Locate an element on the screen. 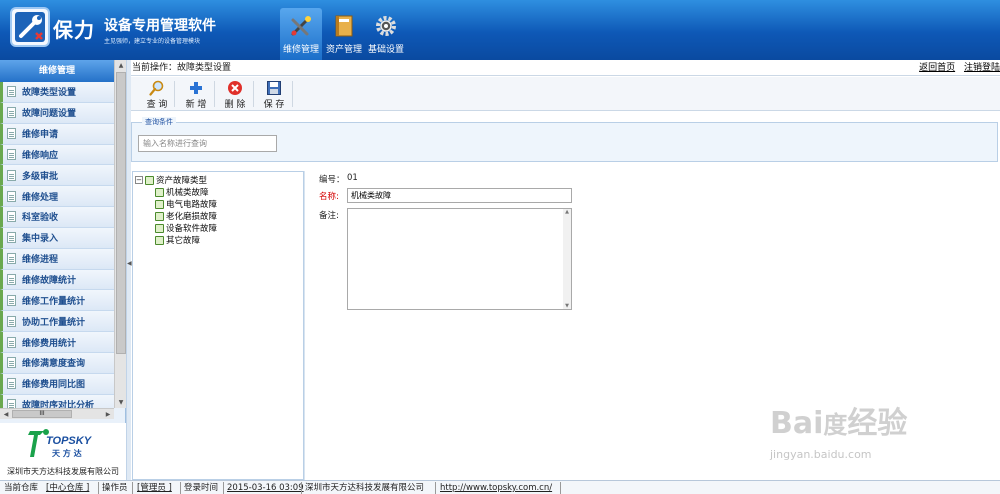  nav-label: 资产管理 is located at coordinates (343, 50).